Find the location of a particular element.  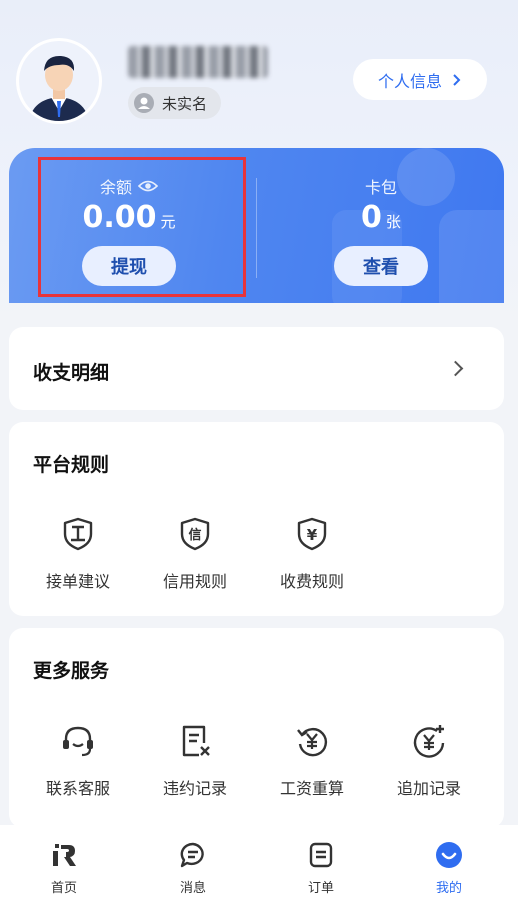

service-item-label: 违约记录 is located at coordinates (194, 788).